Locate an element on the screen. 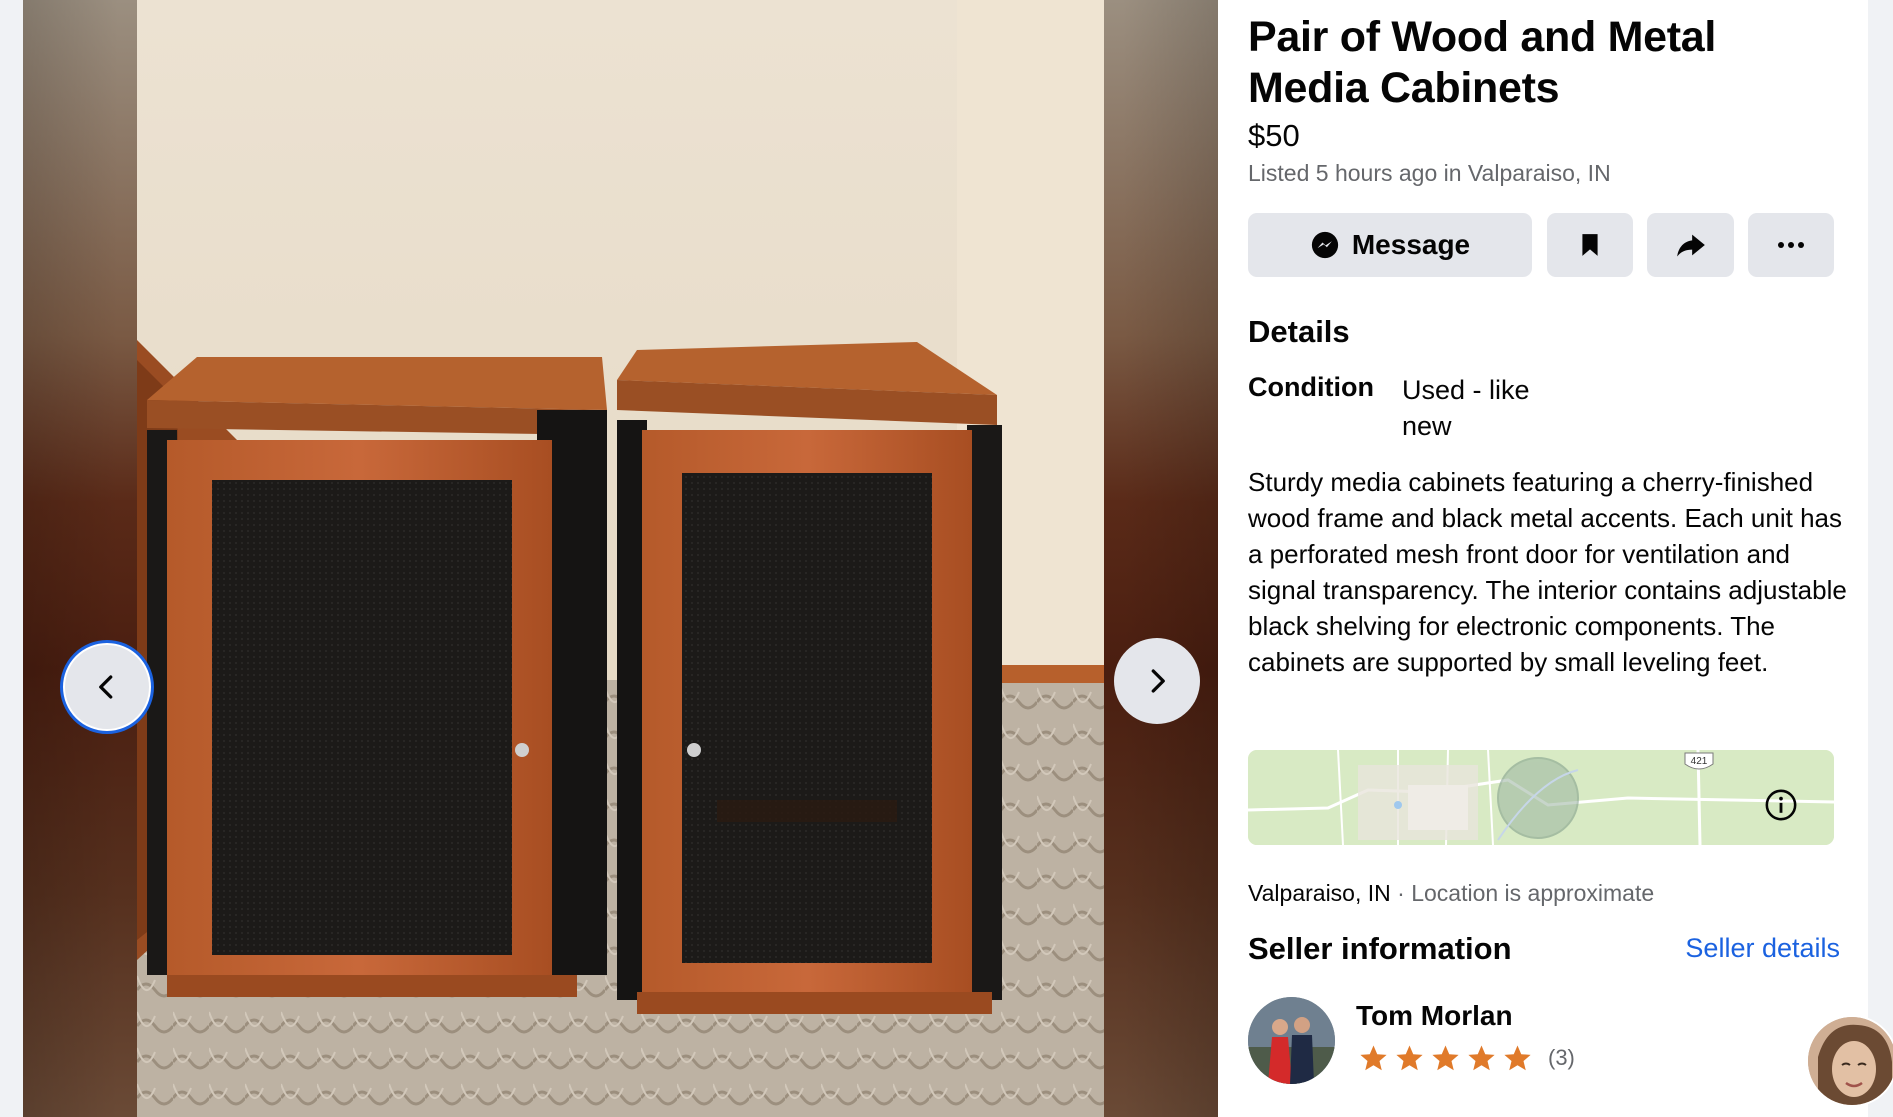 Image resolution: width=1893 pixels, height=1117 pixels. seller-avatar is located at coordinates (1291, 1040).